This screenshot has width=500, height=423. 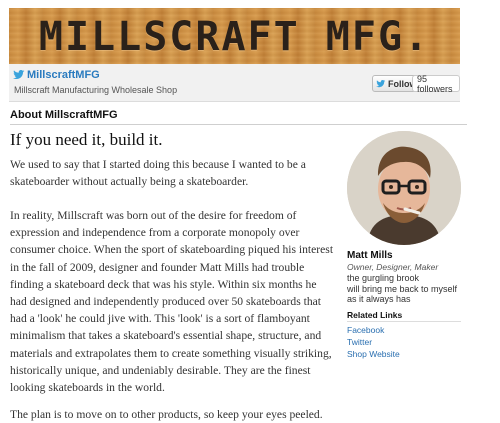 I want to click on person-name: Matt Mills, so click(x=370, y=255).